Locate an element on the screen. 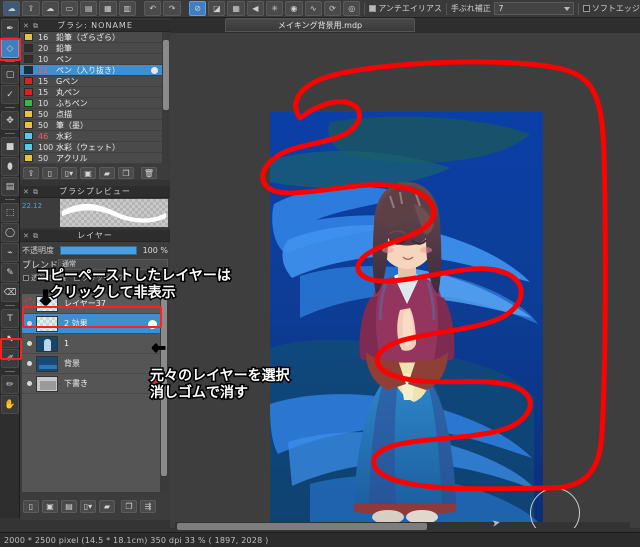 This screenshot has width=640, height=547. brush-list-item: 15 Gペン is located at coordinates (91, 81).